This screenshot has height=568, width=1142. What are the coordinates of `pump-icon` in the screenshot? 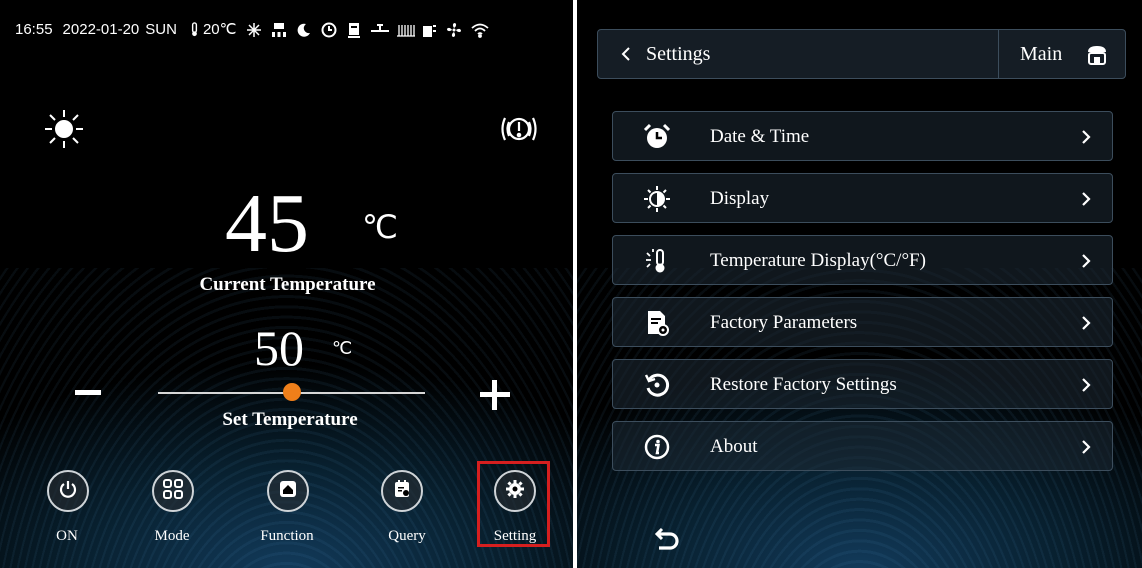 It's located at (429, 29).